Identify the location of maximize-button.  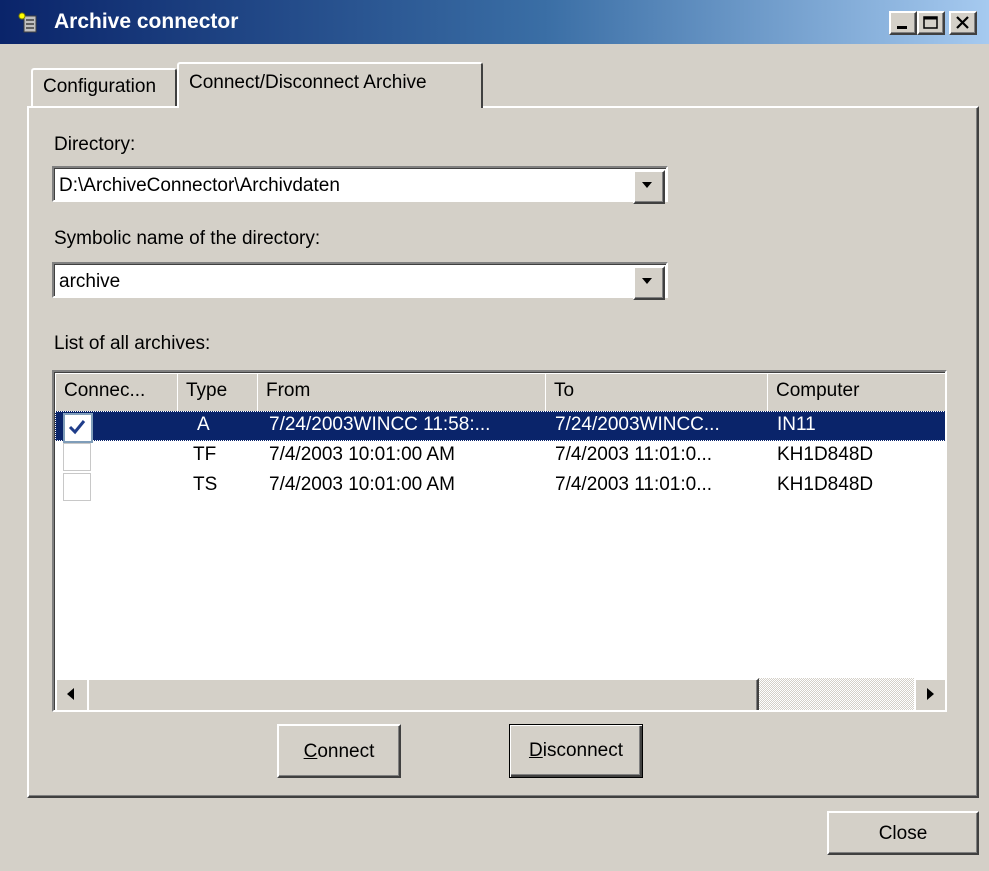
(931, 23).